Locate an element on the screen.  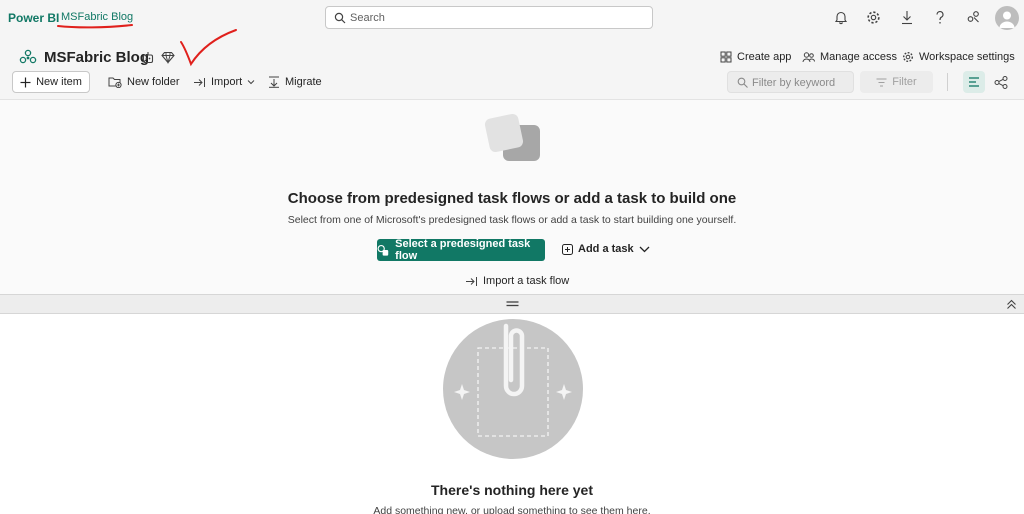
migrate-label: Migrate is located at coordinates (303, 82).